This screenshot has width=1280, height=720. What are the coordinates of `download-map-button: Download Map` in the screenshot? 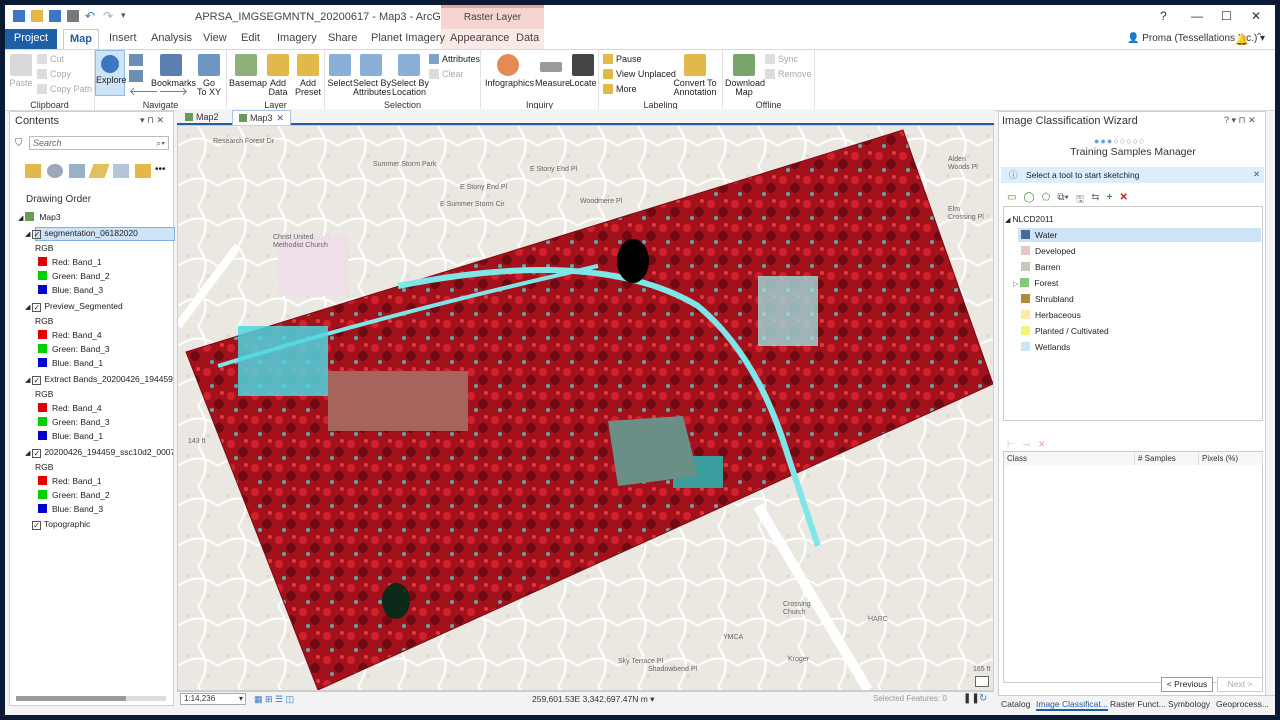 It's located at (745, 75).